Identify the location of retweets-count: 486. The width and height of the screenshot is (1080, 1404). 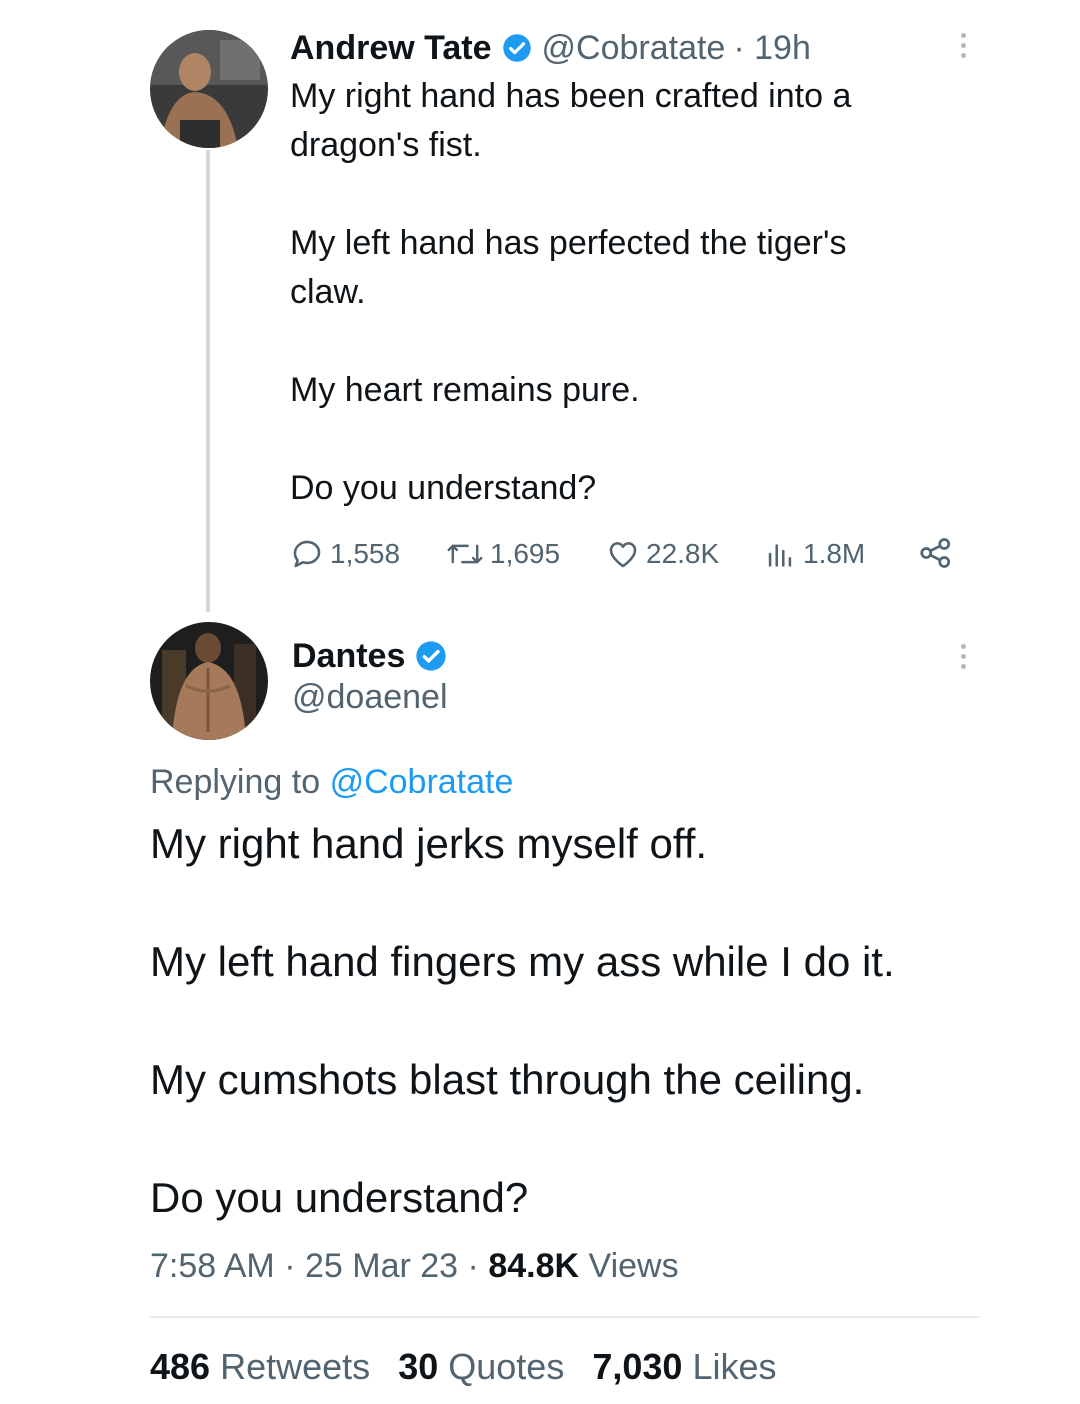
(180, 1366).